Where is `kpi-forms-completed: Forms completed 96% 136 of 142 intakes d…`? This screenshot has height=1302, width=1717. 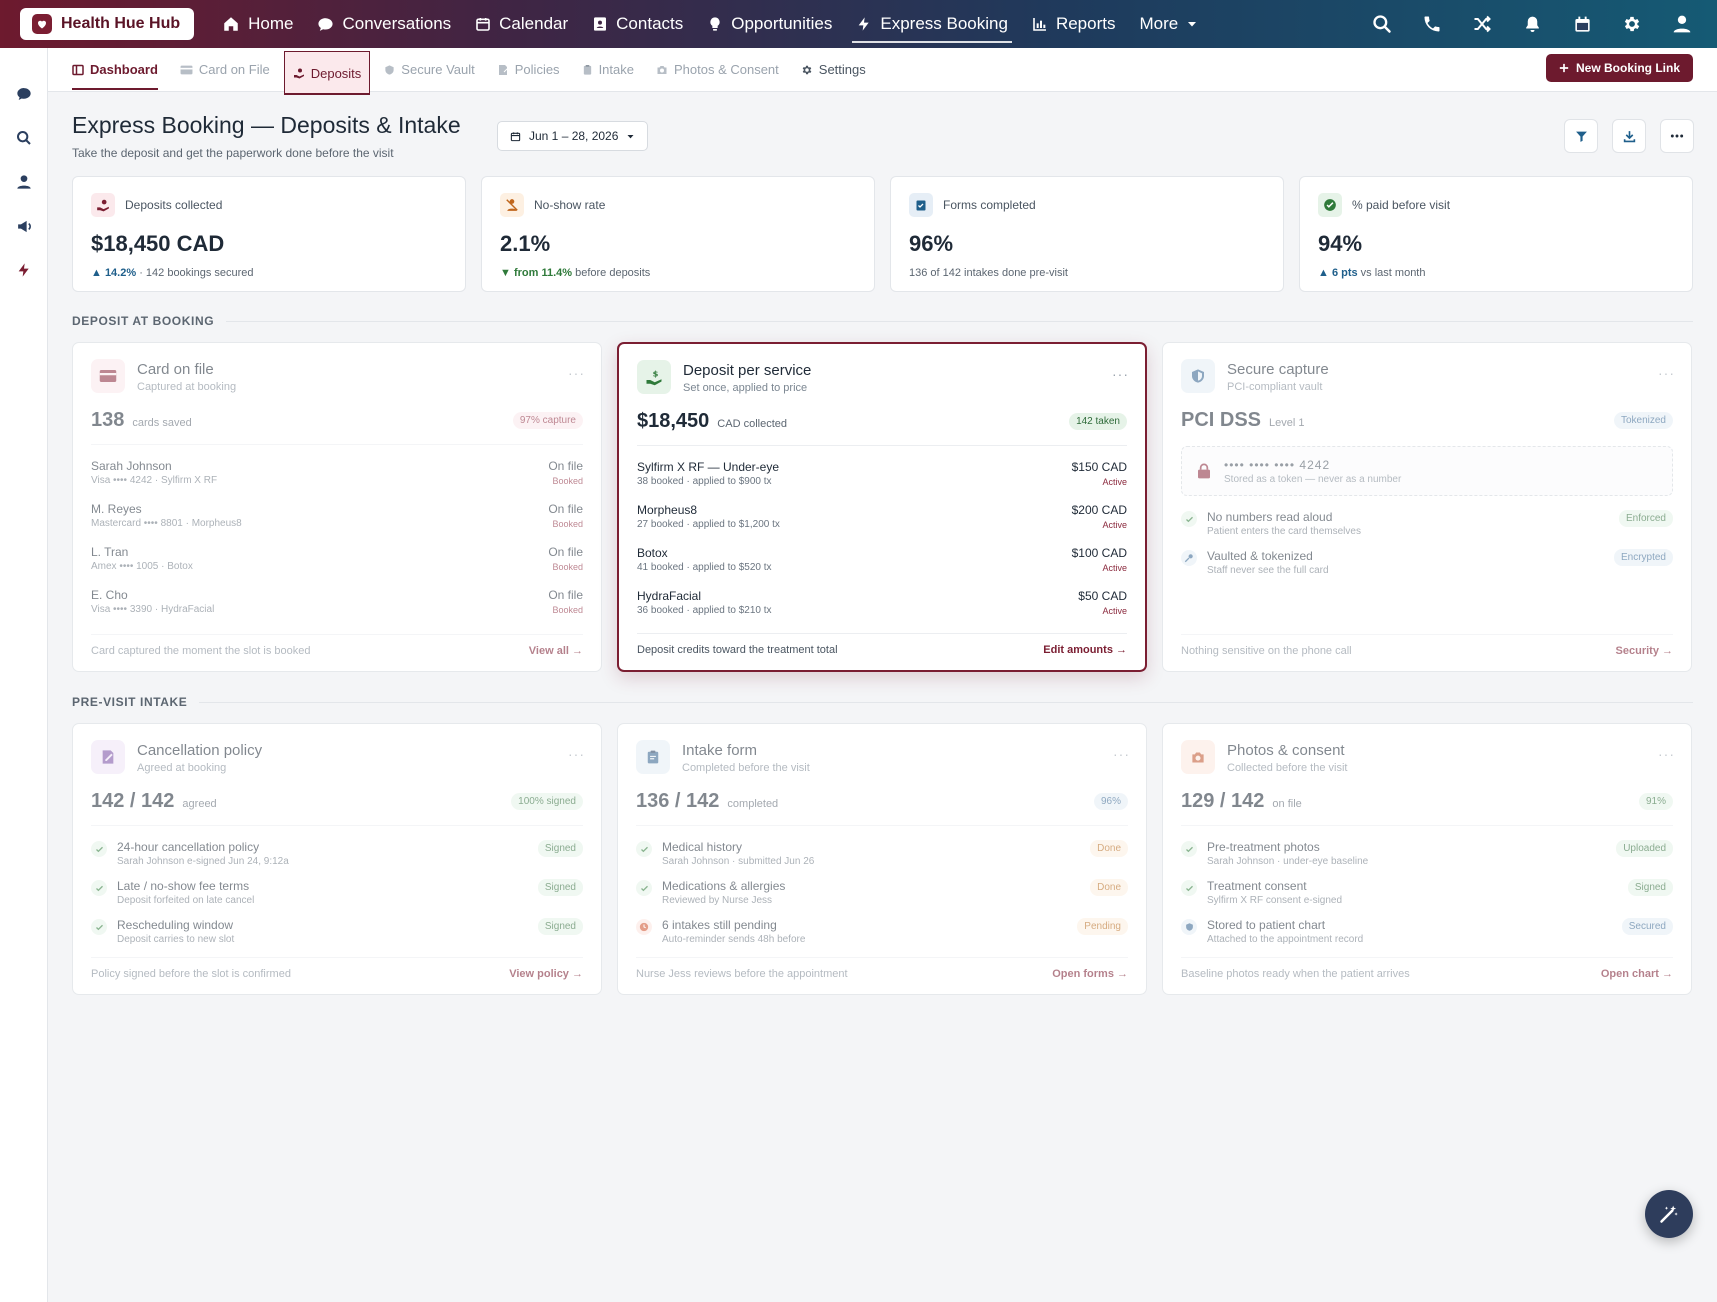 kpi-forms-completed: Forms completed 96% 136 of 142 intakes d… is located at coordinates (1087, 234).